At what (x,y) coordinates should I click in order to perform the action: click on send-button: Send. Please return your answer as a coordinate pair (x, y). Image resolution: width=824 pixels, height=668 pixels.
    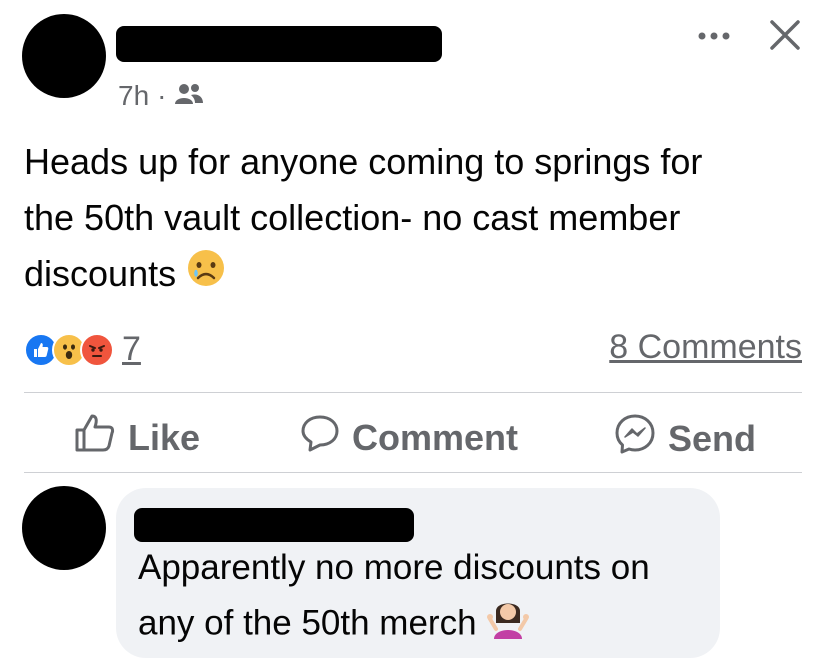
    Looking at the image, I should click on (685, 438).